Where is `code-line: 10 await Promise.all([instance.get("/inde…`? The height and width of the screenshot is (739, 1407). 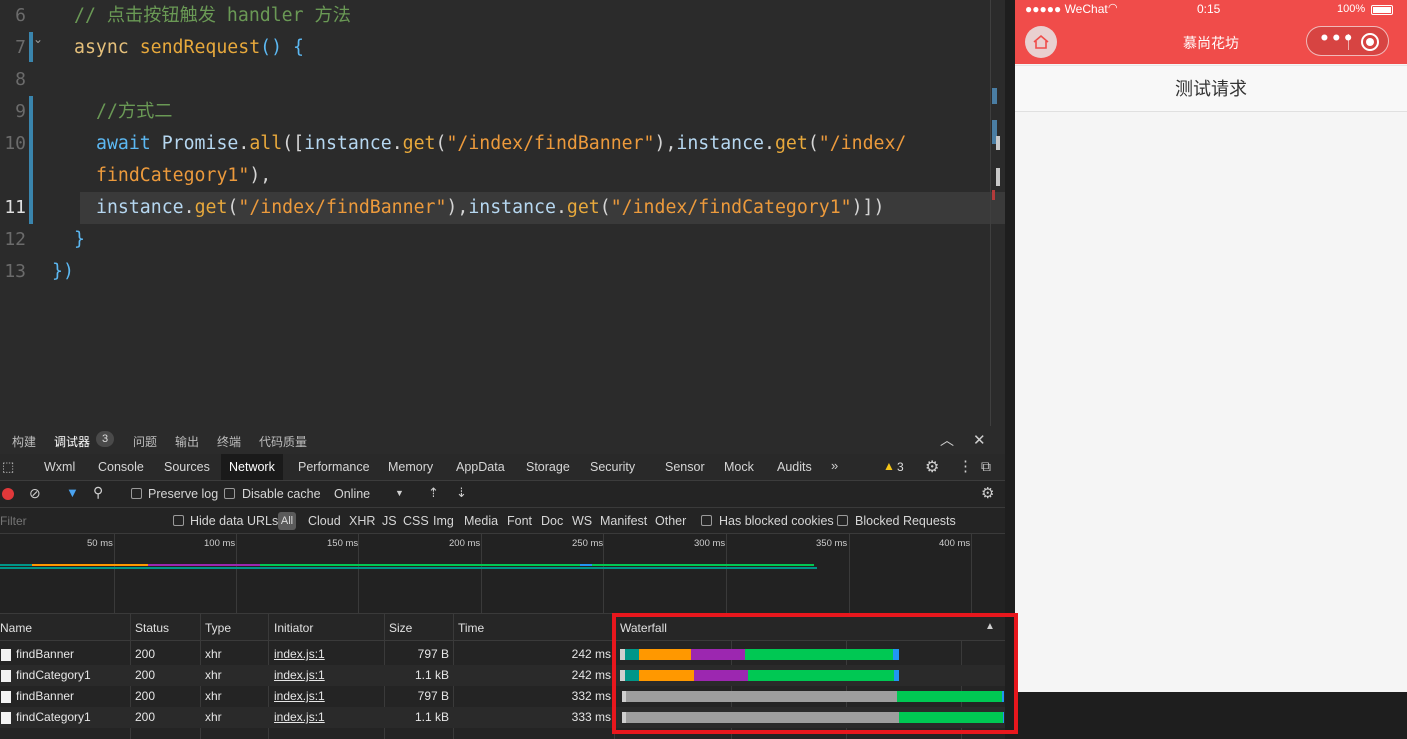
code-line: 10 await Promise.all([instance.get("/inde… is located at coordinates (502, 144).